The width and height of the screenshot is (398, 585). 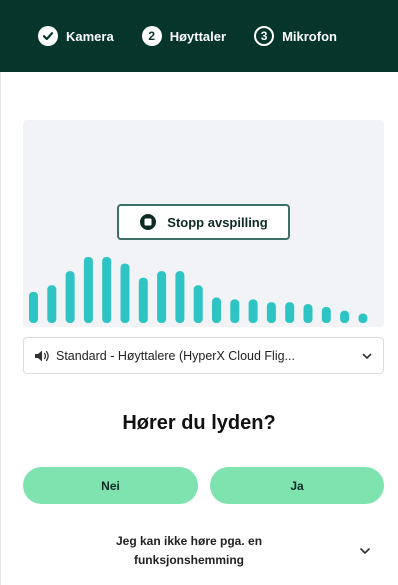 I want to click on check-icon, so click(x=48, y=36).